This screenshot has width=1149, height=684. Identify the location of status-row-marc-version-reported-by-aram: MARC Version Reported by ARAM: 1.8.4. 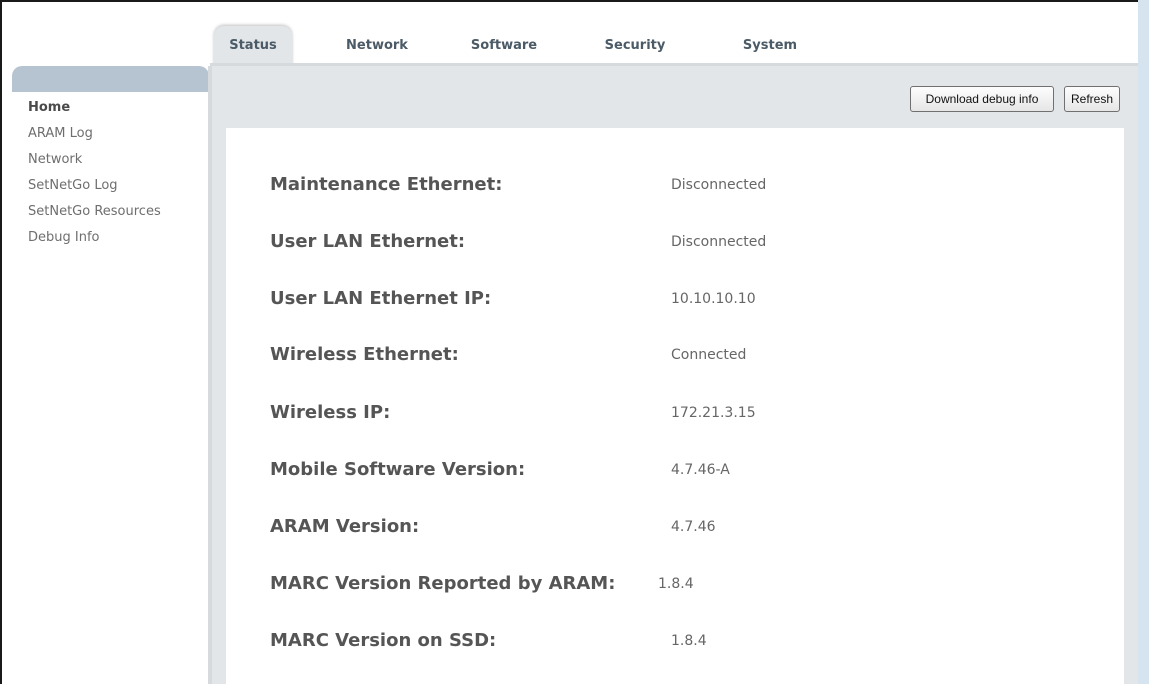
(690, 588).